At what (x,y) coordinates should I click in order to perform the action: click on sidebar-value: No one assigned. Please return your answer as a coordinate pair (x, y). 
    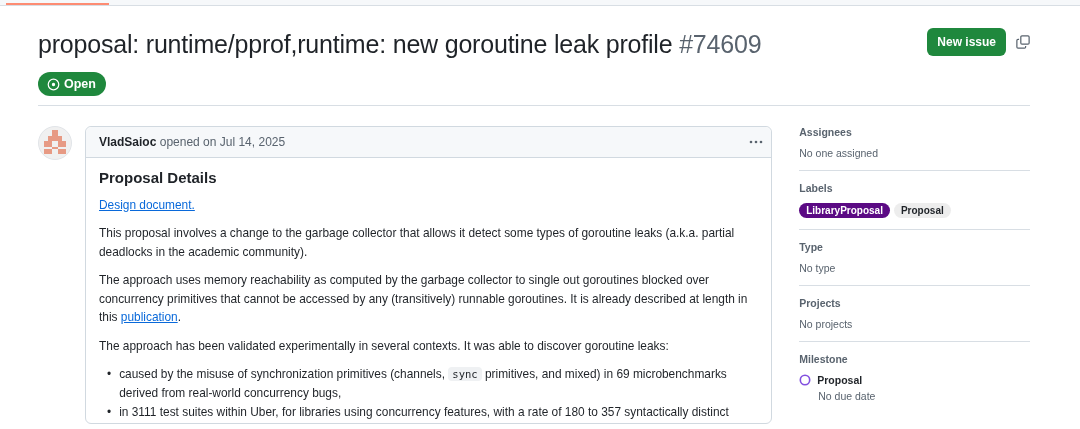
    Looking at the image, I should click on (839, 153).